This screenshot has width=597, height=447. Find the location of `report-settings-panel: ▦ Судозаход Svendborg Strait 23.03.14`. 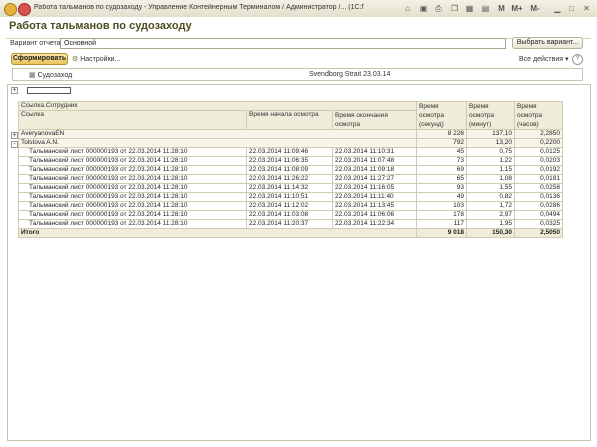

report-settings-panel: ▦ Судозаход Svendborg Strait 23.03.14 is located at coordinates (297, 74).